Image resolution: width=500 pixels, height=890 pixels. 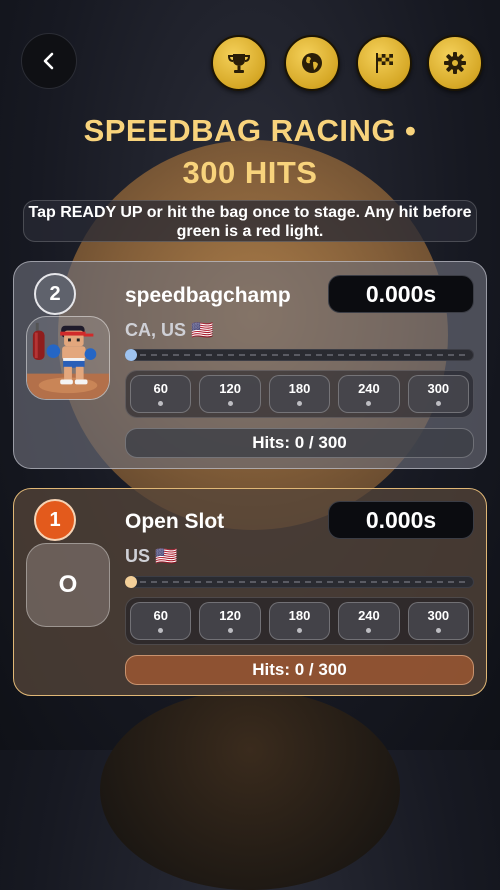 What do you see at coordinates (208, 295) in the screenshot?
I see `racer-name: speedbagchamp` at bounding box center [208, 295].